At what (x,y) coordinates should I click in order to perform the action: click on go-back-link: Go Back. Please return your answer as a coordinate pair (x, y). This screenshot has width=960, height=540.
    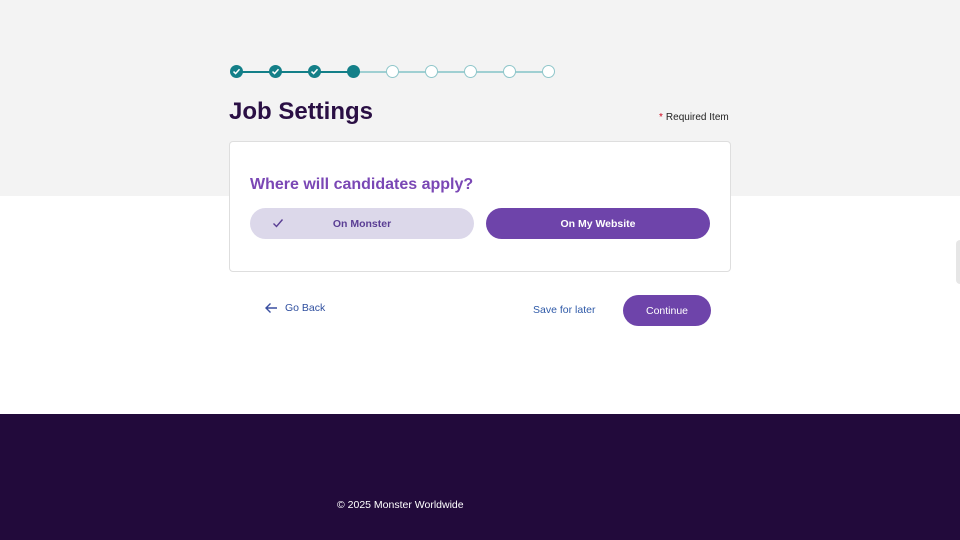
    Looking at the image, I should click on (294, 308).